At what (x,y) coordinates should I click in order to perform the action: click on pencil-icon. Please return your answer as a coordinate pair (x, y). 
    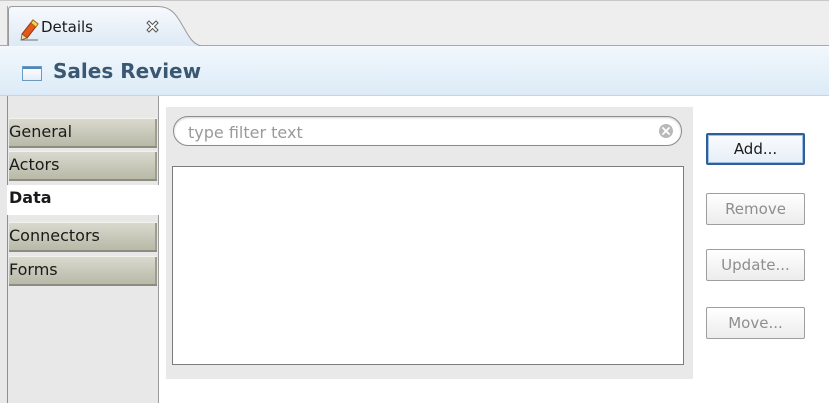
    Looking at the image, I should click on (29, 30).